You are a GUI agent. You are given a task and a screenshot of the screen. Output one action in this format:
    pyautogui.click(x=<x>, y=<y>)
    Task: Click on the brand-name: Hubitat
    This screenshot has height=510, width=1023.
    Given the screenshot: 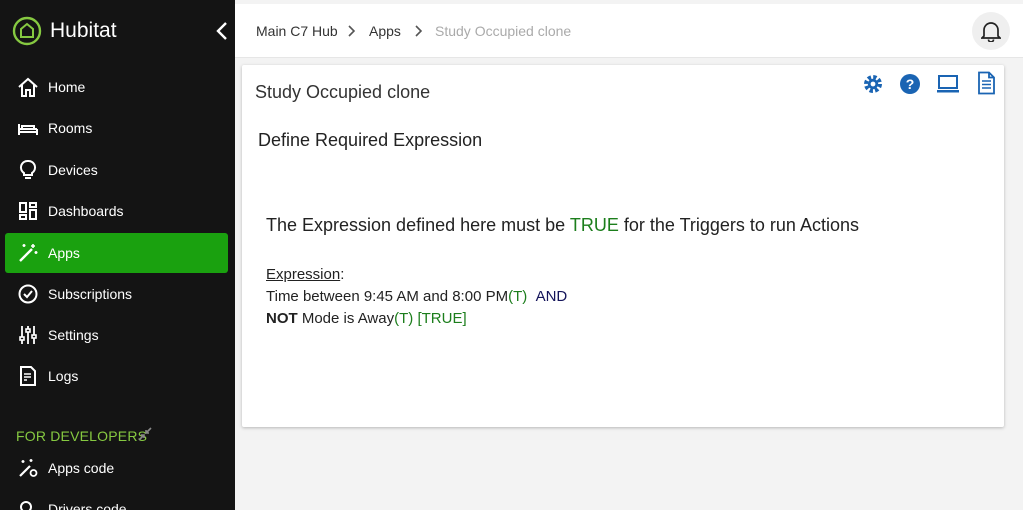 What is the action you would take?
    pyautogui.click(x=83, y=30)
    